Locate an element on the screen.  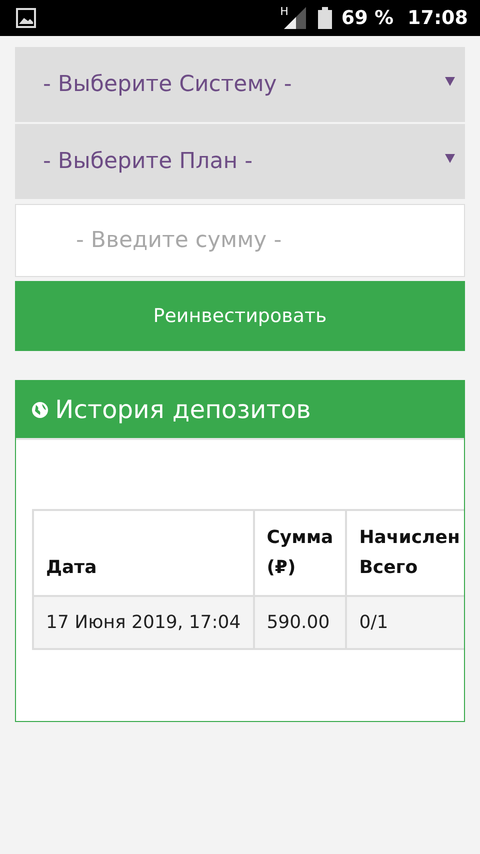
panel-title: История депозитов is located at coordinates (183, 410).